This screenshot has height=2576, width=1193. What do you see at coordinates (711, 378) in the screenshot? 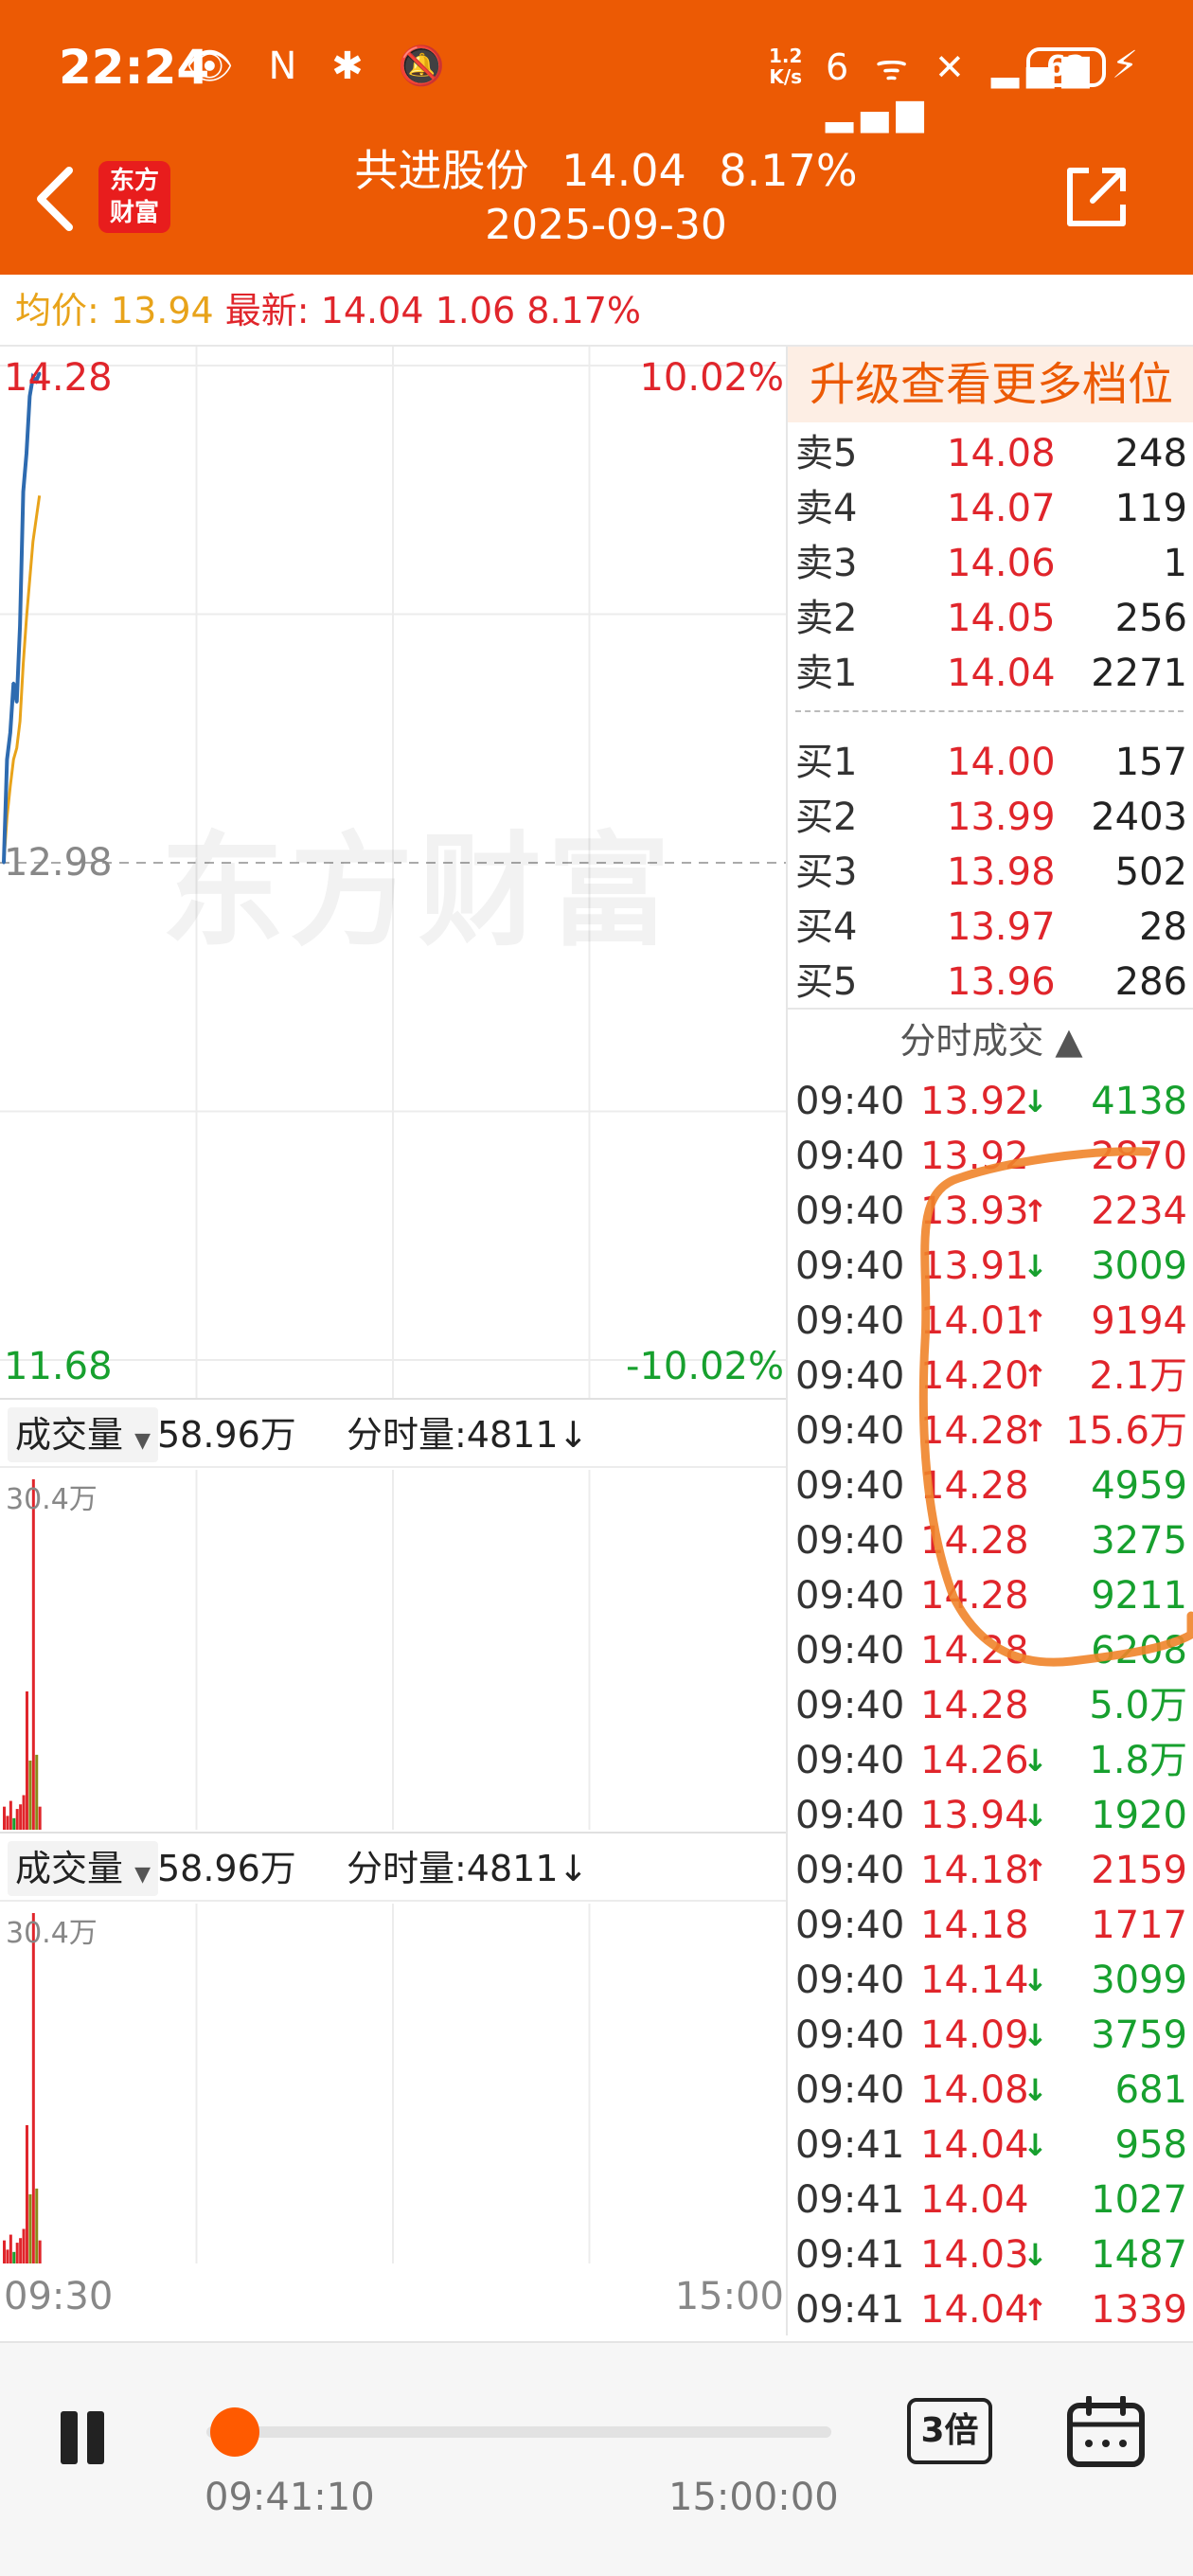
I see `top-pct-label: 10.02%` at bounding box center [711, 378].